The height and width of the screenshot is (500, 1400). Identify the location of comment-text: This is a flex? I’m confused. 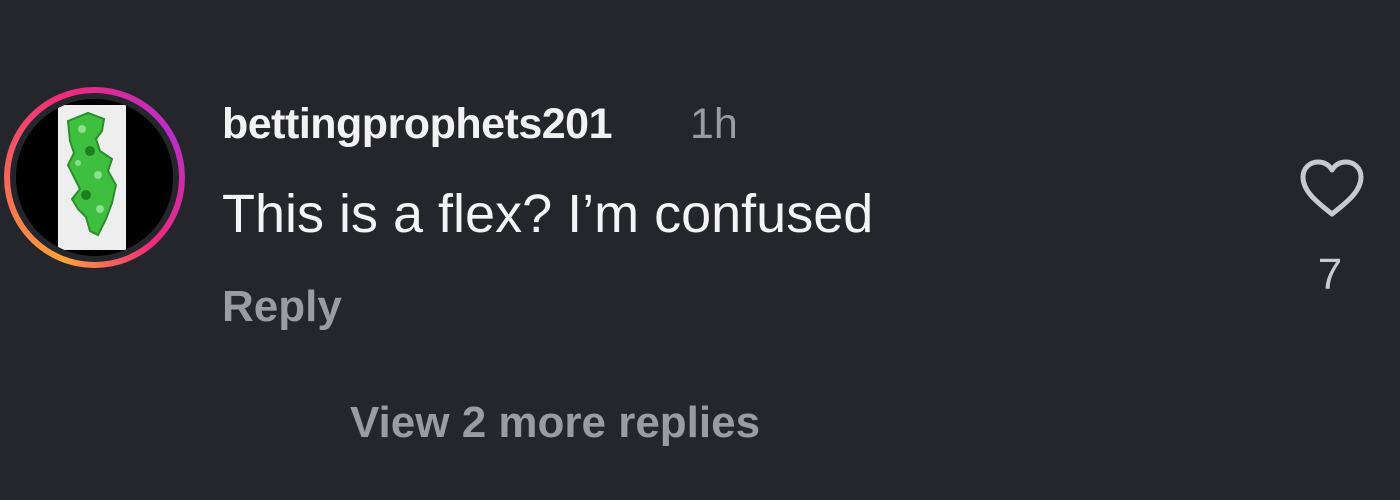
(548, 214).